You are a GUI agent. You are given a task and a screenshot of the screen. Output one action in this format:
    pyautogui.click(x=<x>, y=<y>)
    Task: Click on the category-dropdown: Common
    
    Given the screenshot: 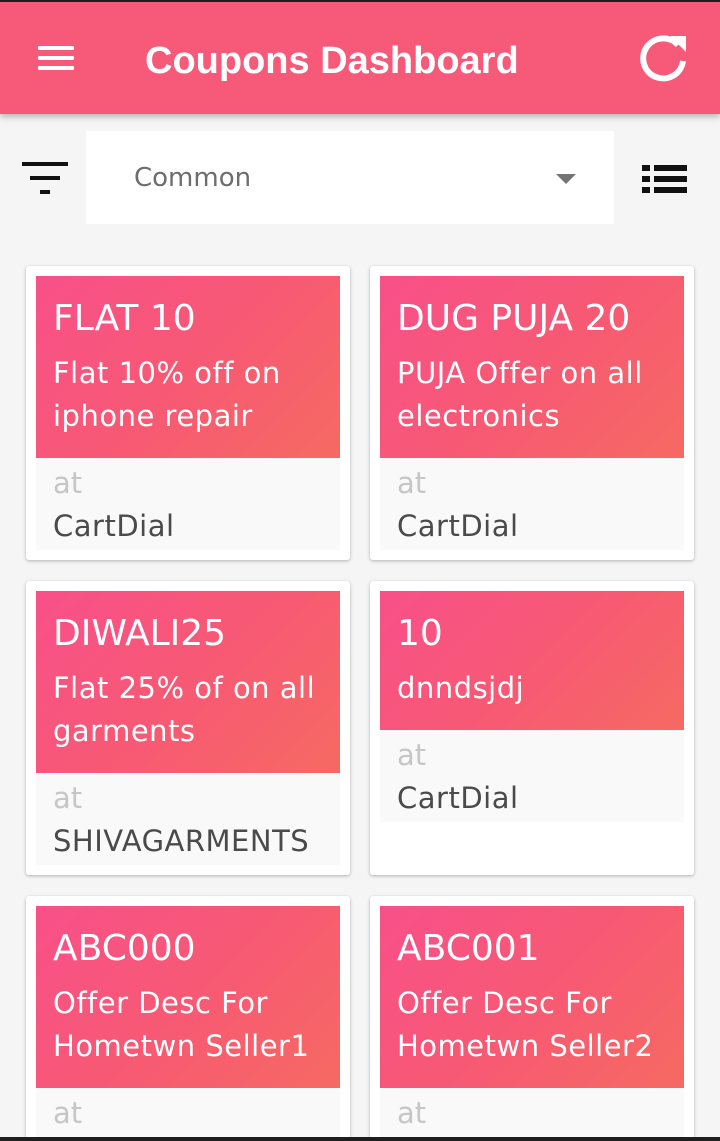 What is the action you would take?
    pyautogui.click(x=350, y=177)
    